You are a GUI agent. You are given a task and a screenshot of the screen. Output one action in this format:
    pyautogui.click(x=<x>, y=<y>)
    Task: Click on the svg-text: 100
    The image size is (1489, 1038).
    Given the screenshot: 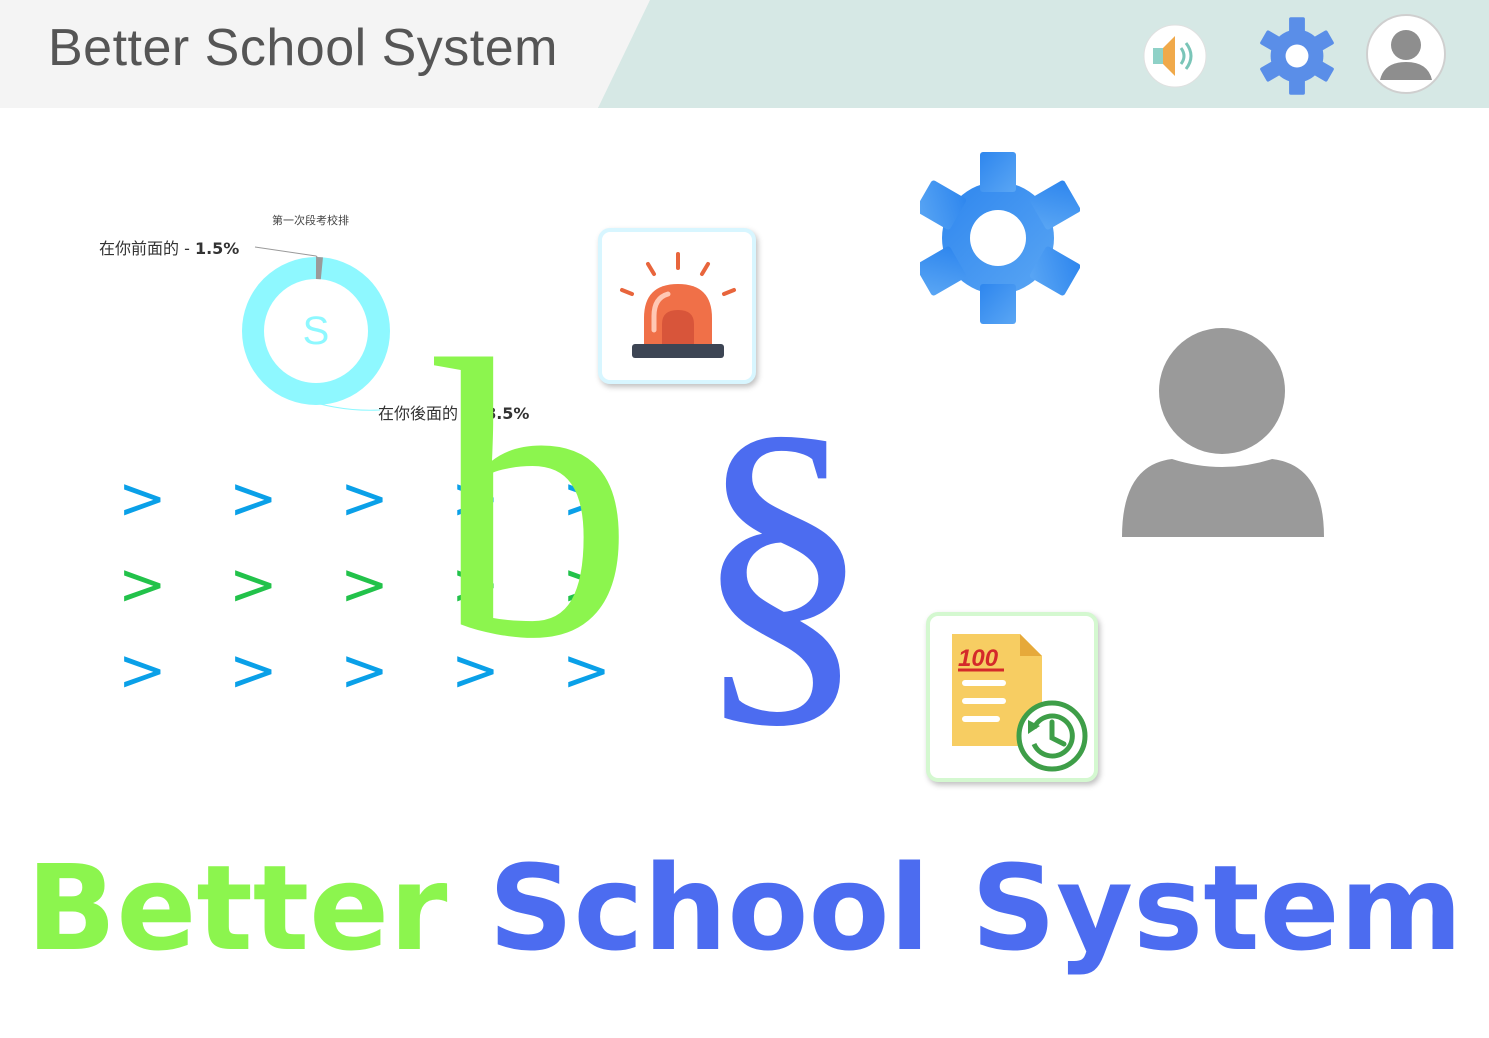 What is the action you would take?
    pyautogui.click(x=978, y=658)
    